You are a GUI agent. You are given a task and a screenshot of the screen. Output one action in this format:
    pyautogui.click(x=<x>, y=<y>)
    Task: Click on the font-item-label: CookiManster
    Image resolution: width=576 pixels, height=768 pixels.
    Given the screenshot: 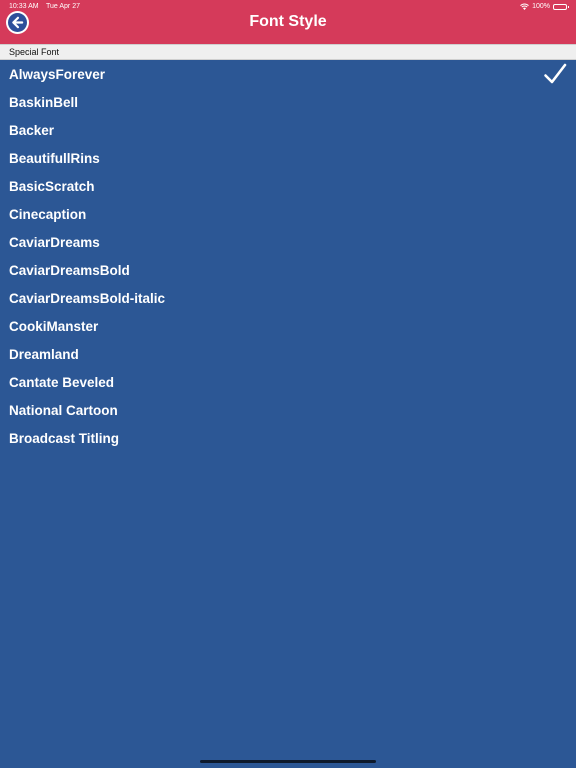 What is the action you would take?
    pyautogui.click(x=54, y=326)
    